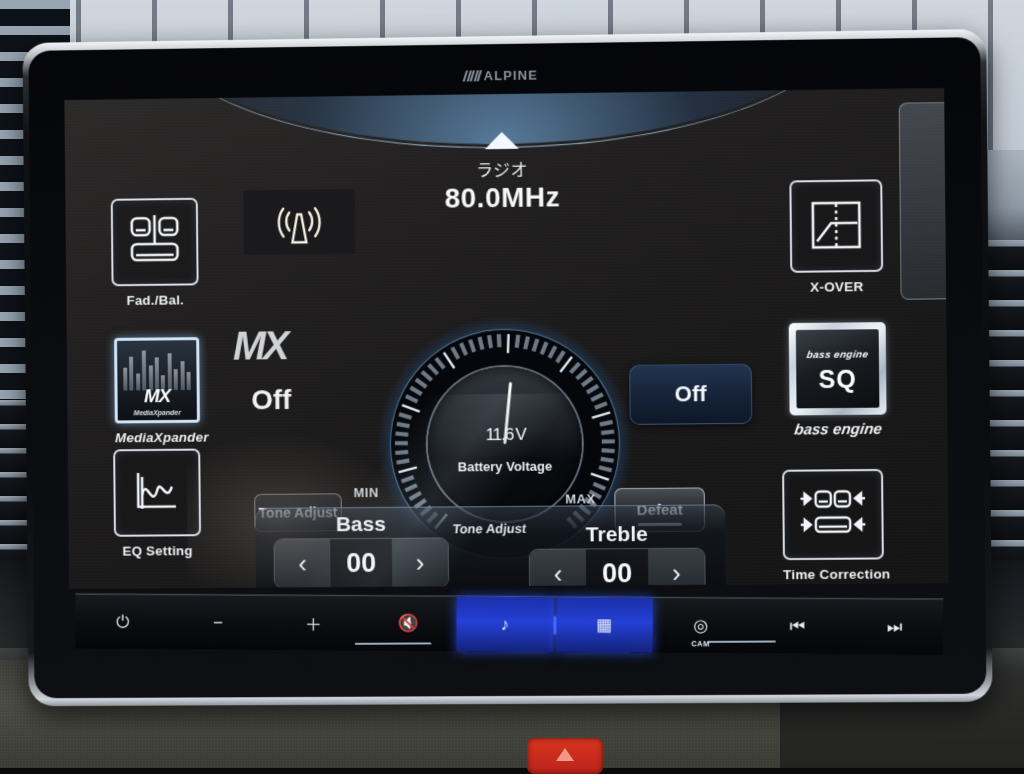 The height and width of the screenshot is (774, 1024). What do you see at coordinates (156, 397) in the screenshot?
I see `mx-thumb-logo: MX` at bounding box center [156, 397].